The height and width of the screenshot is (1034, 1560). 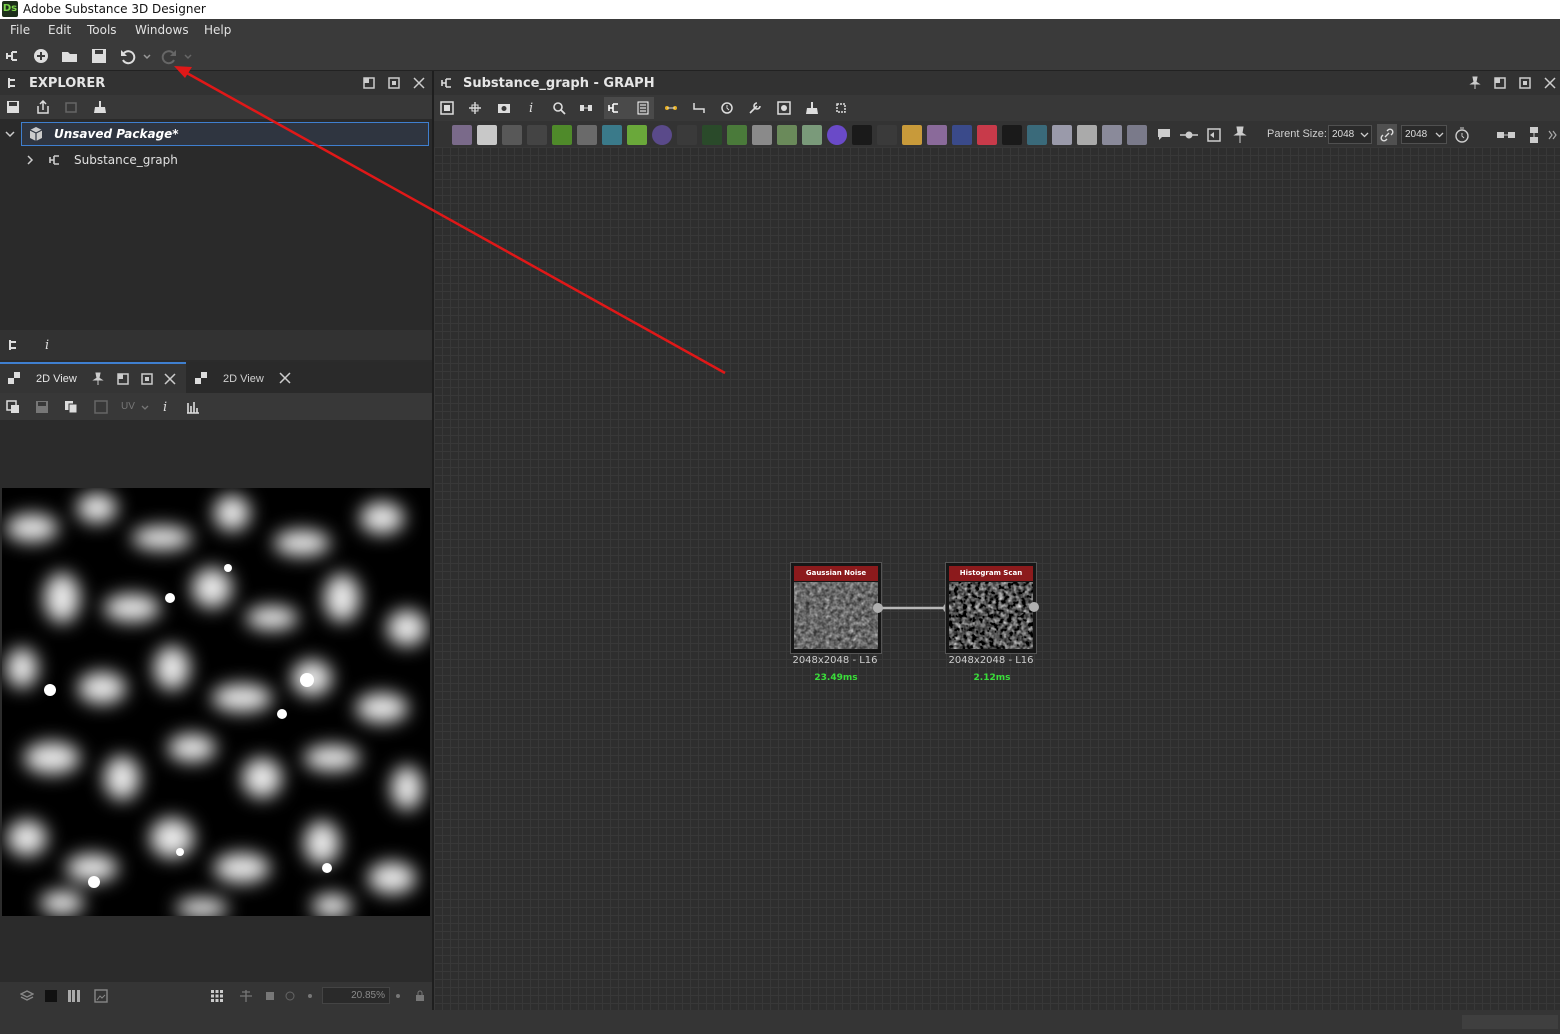 What do you see at coordinates (637, 135) in the screenshot?
I see `gradient-map-icon` at bounding box center [637, 135].